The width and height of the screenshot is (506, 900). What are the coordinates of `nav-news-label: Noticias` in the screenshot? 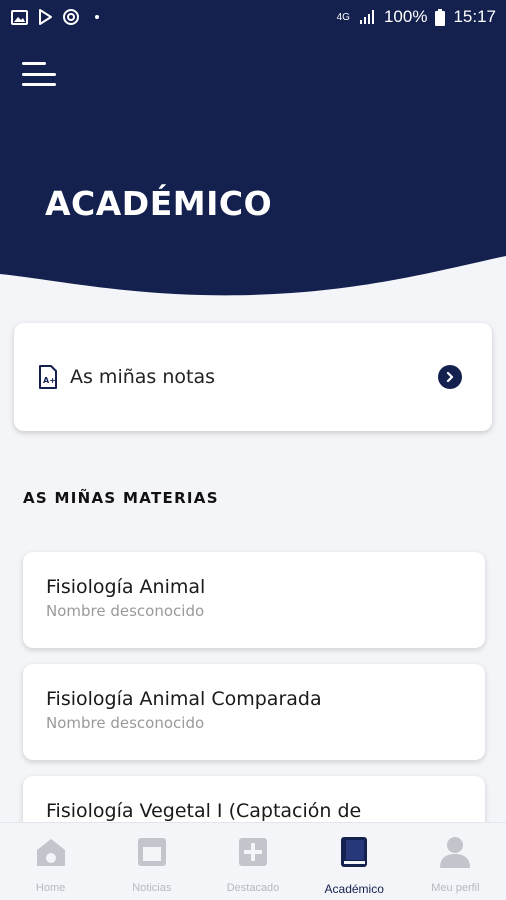 It's located at (152, 888).